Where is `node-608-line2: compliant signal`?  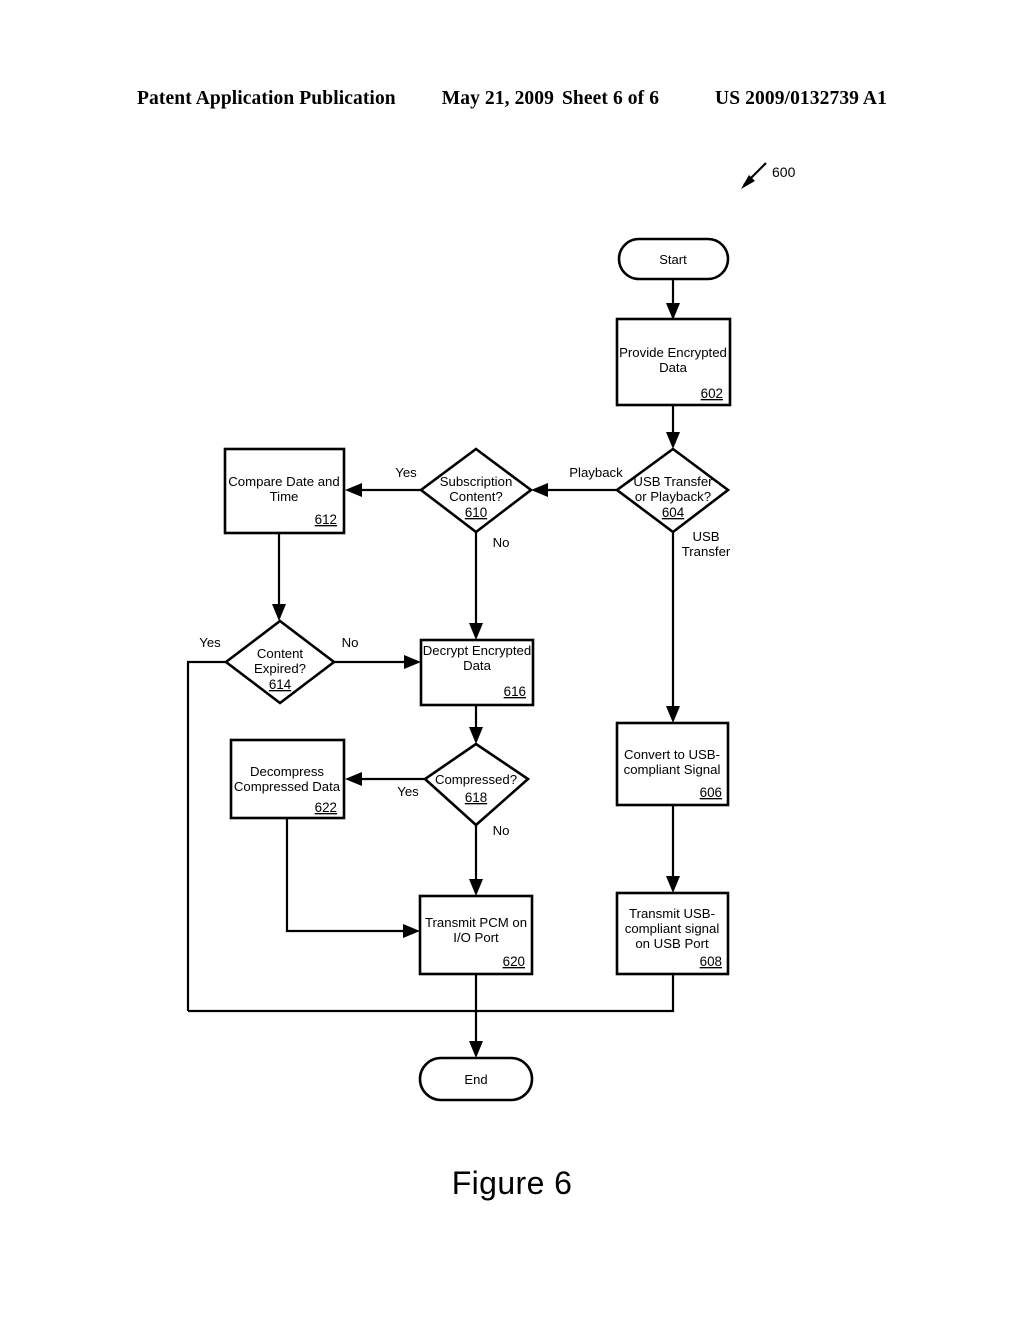
node-608-line2: compliant signal is located at coordinates (672, 928).